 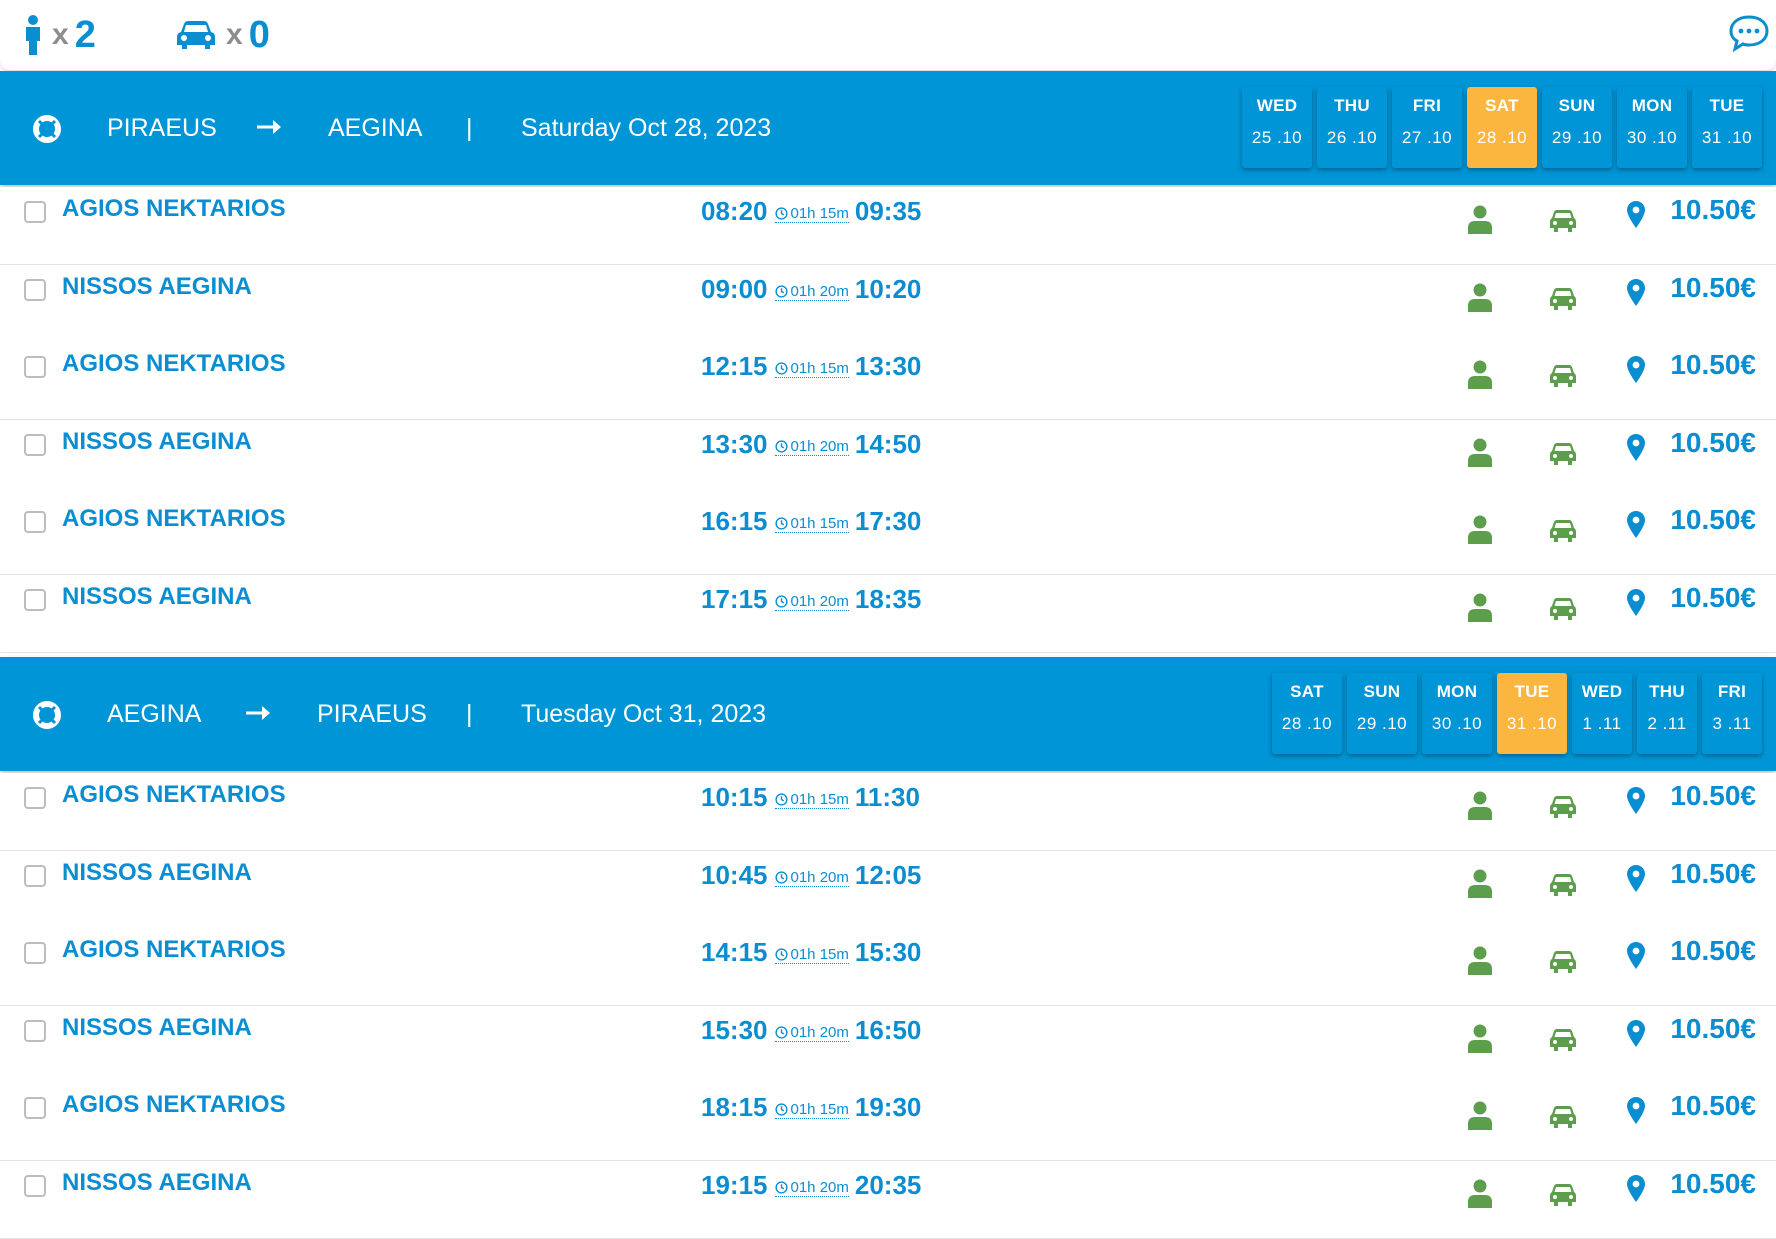 I want to click on trip-duration: 01h 20m, so click(x=811, y=292).